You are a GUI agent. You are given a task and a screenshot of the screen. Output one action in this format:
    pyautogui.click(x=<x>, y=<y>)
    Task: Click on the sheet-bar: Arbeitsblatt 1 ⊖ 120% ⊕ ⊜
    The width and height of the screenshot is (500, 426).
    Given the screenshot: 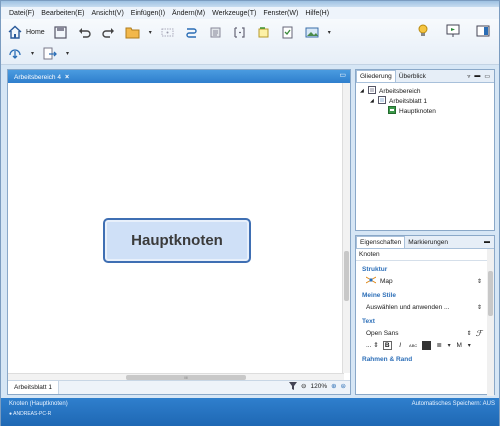 What is the action you would take?
    pyautogui.click(x=179, y=387)
    